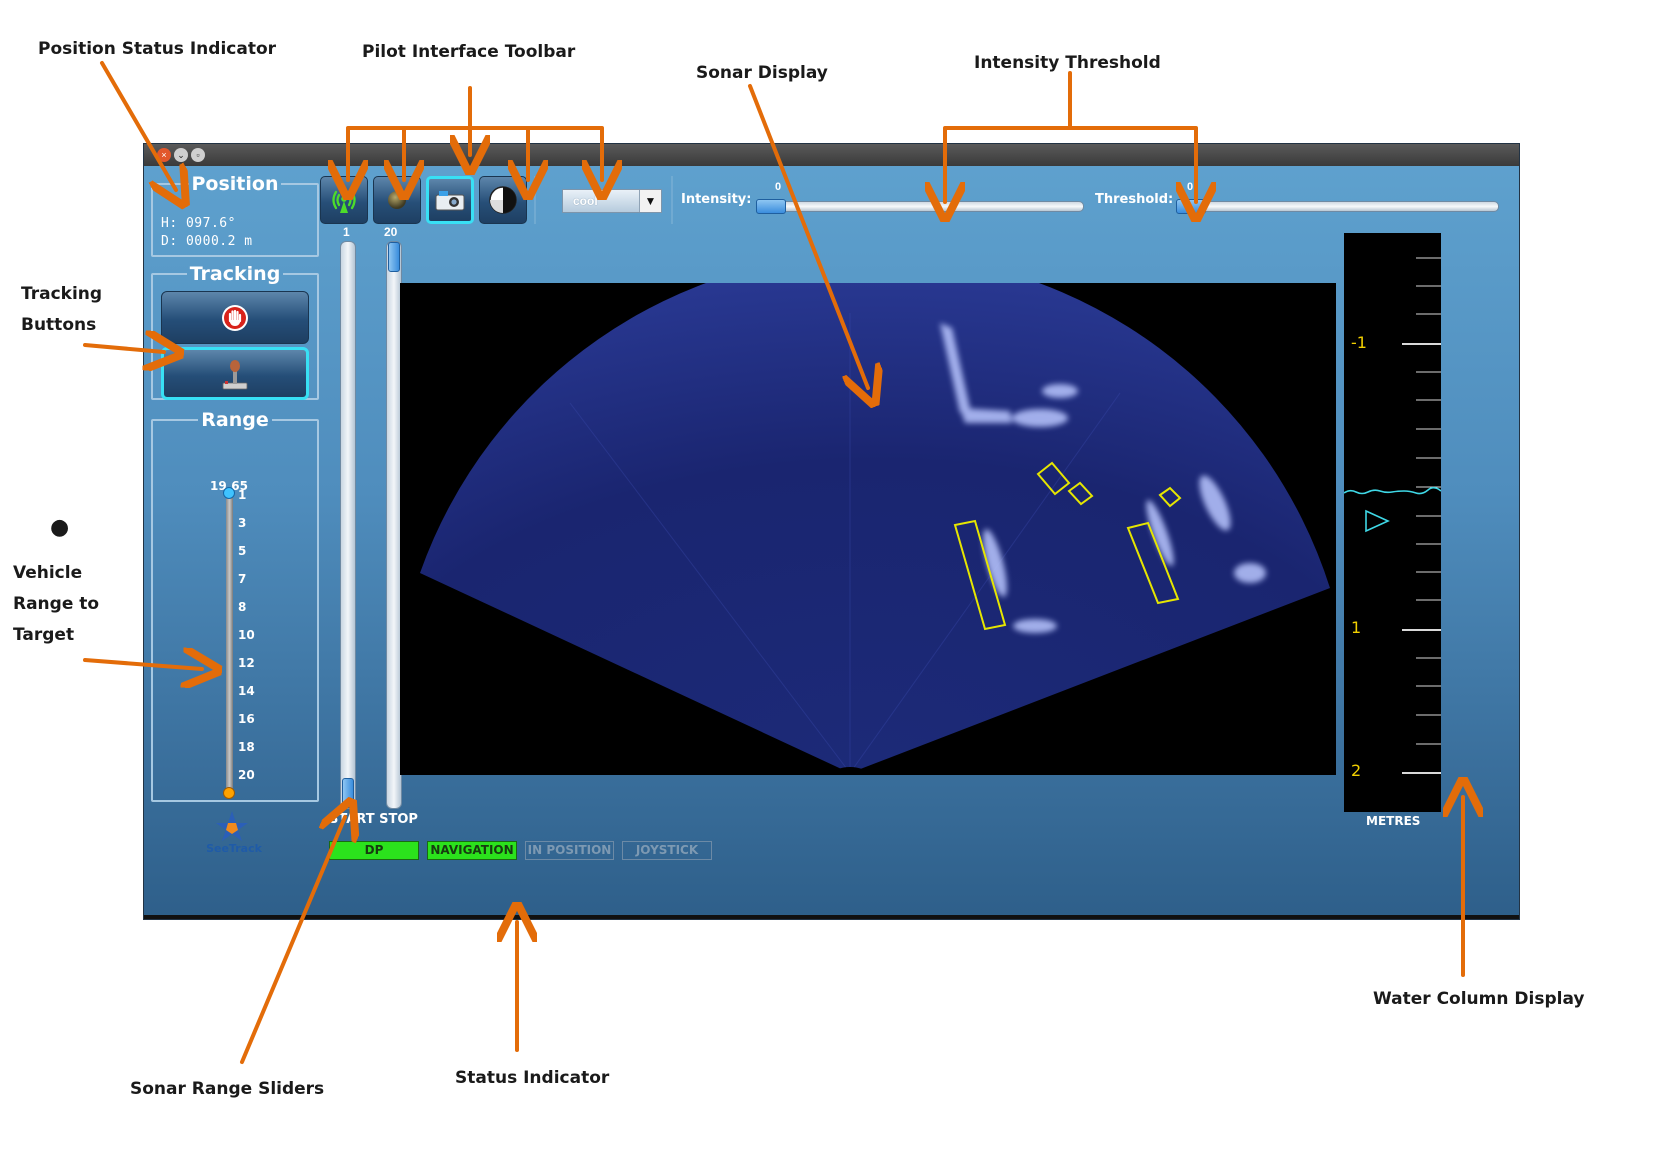 Image resolution: width=1661 pixels, height=1175 pixels. Describe the element at coordinates (234, 848) in the screenshot. I see `seetrack-logo-text: SeeTrack` at that location.